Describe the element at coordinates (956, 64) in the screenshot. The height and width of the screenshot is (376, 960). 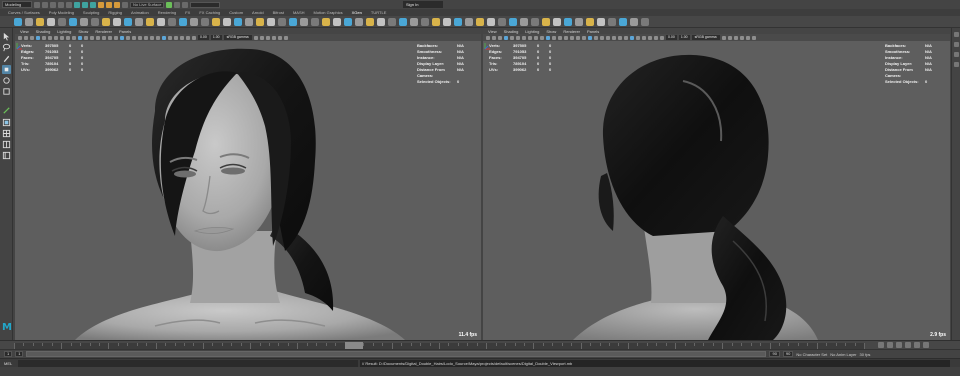
I see `modeling-toolkit-icon` at that location.